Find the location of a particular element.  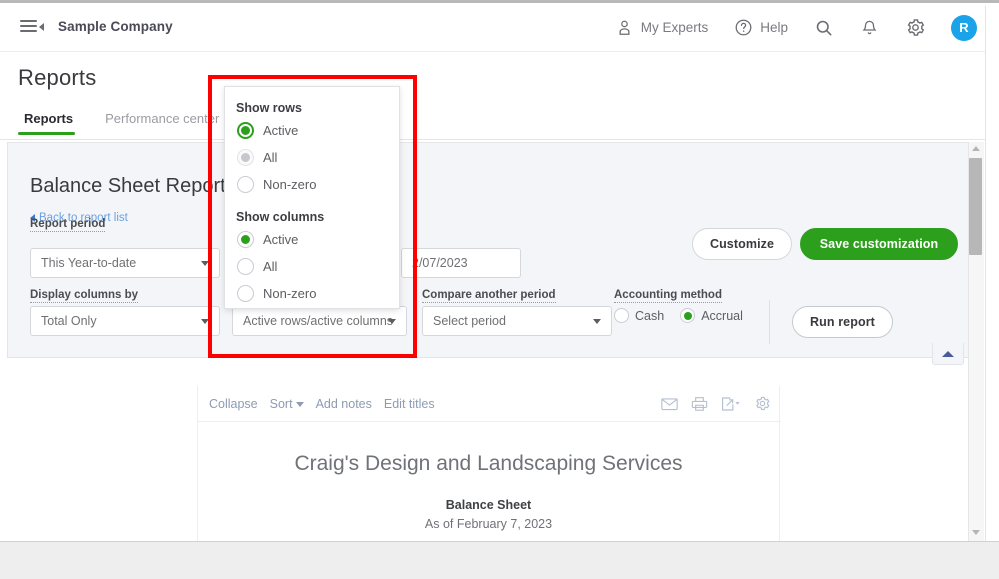

display-columns-select: Total Only is located at coordinates (125, 321).